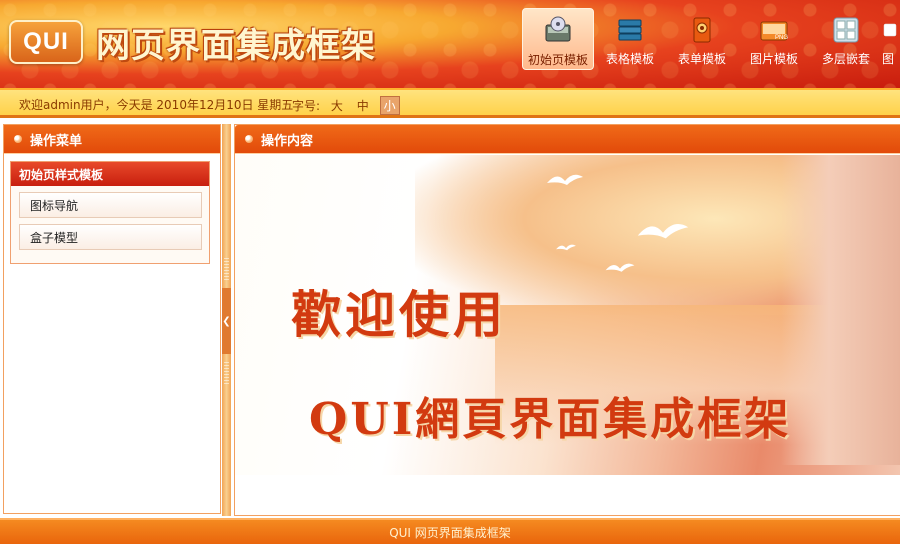  Describe the element at coordinates (773, 59) in the screenshot. I see `nav-label: 图片模板` at that location.